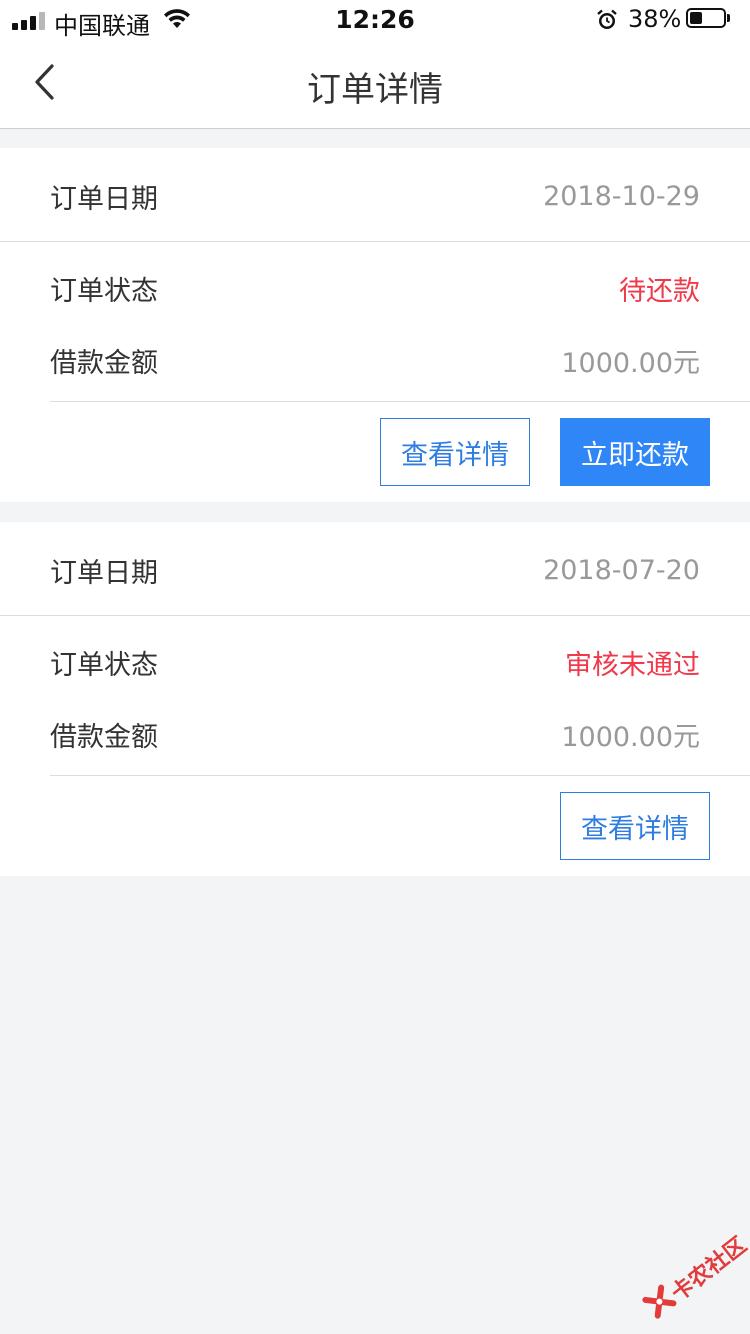 The image size is (750, 1334). I want to click on order-actions: 查看详情 立即还款, so click(545, 452).